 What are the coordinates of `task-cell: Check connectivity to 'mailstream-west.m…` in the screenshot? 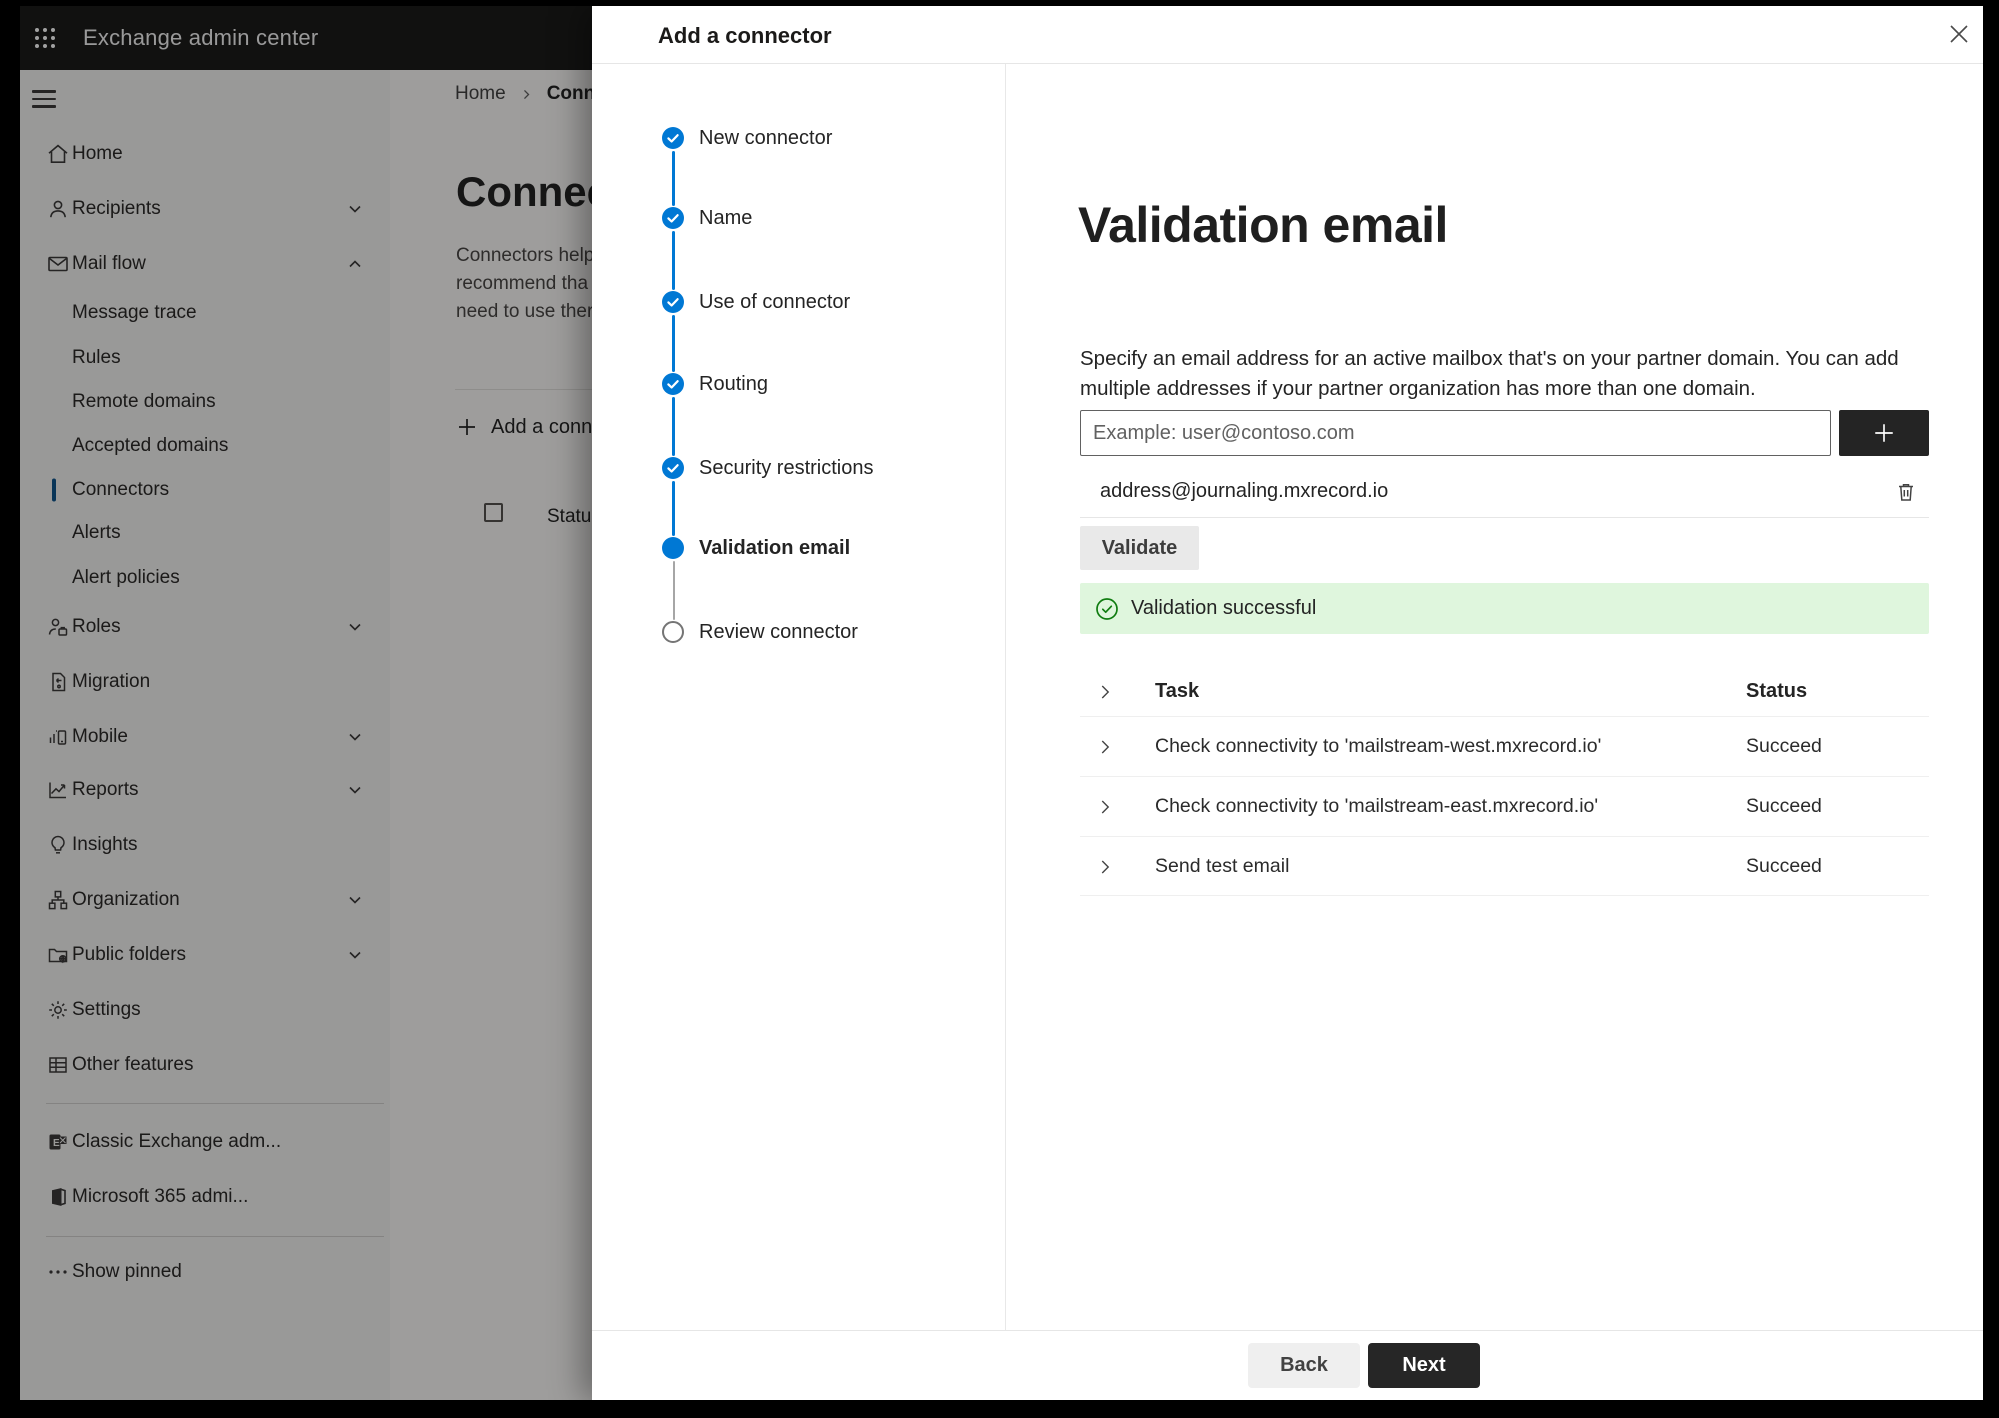 It's located at (1378, 746).